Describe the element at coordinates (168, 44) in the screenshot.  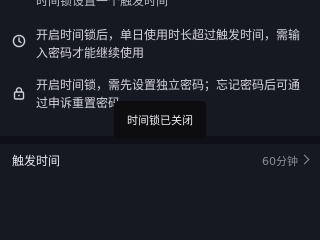
I see `info-item-clock-text: 开启时间锁后，单日使用时长超过触发时间，需输入密码才能继续使用` at that location.